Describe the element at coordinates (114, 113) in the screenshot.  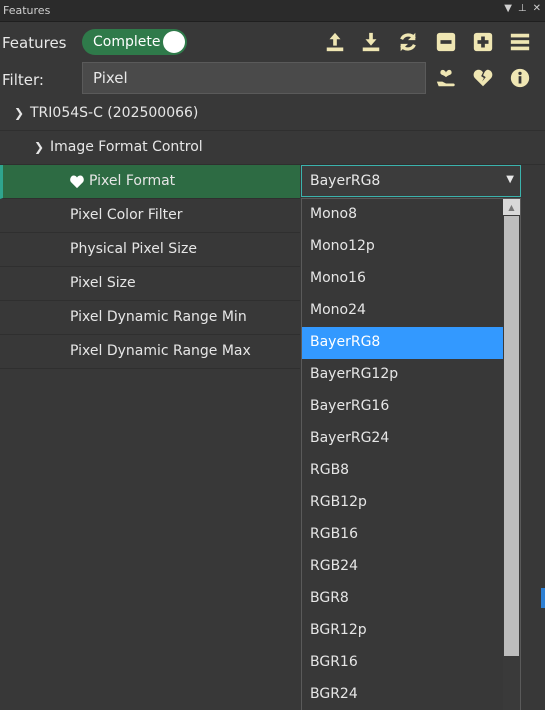
I see `device-label: TRI054S-C (202500066)` at that location.